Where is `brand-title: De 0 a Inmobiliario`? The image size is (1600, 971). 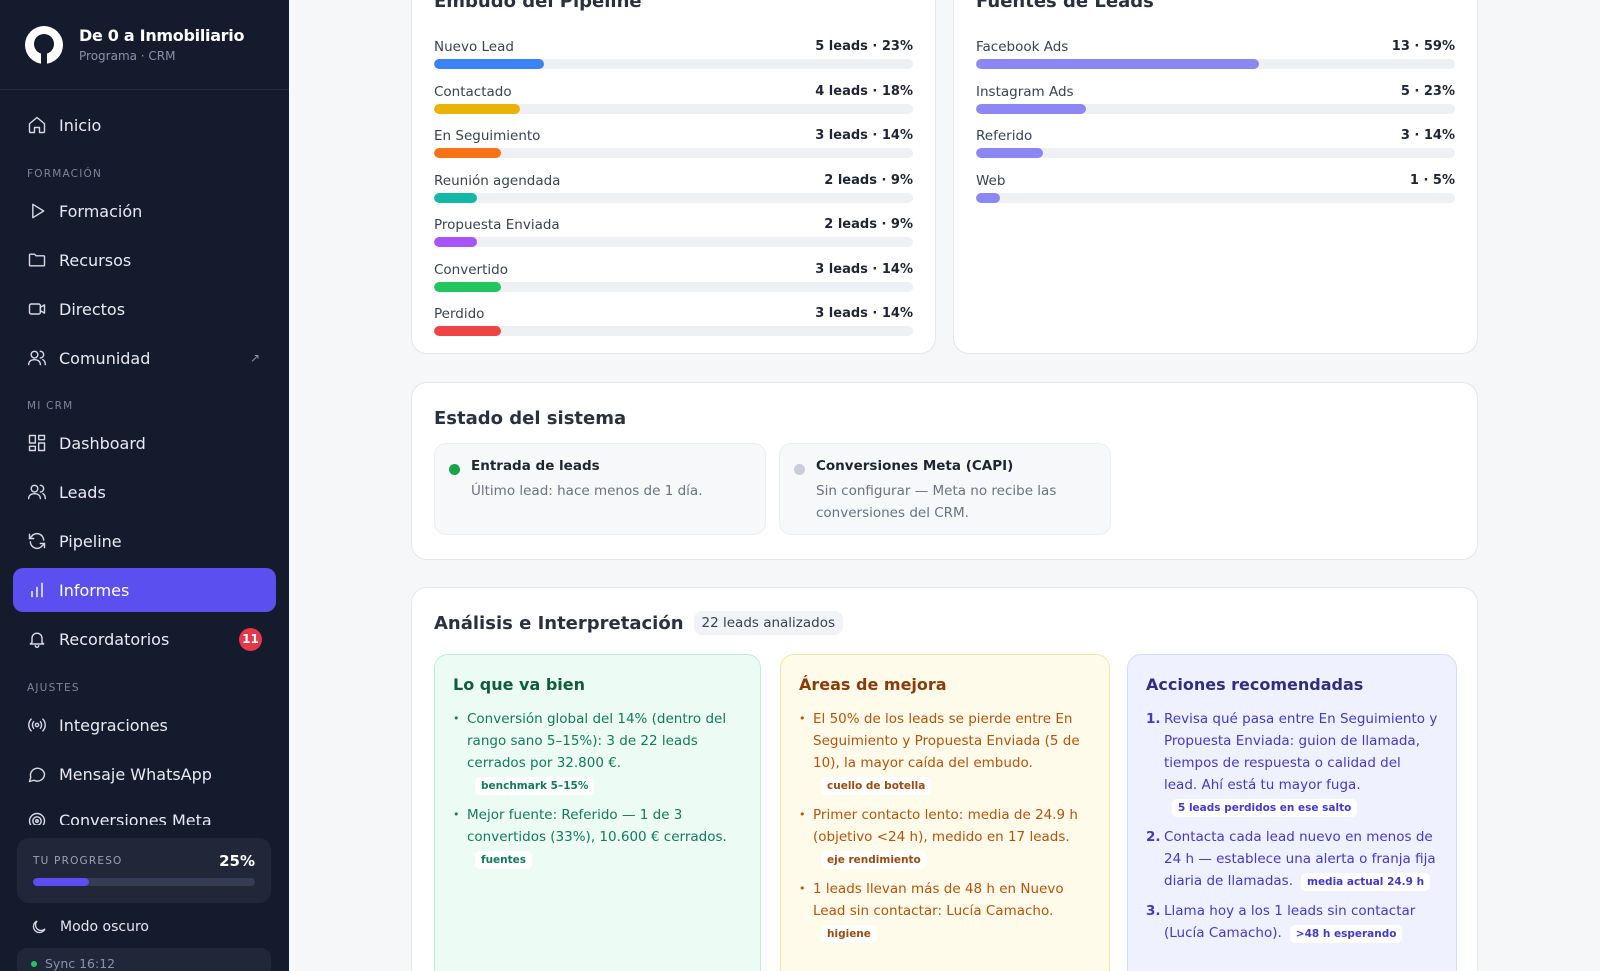
brand-title: De 0 a Inmobiliario is located at coordinates (162, 35).